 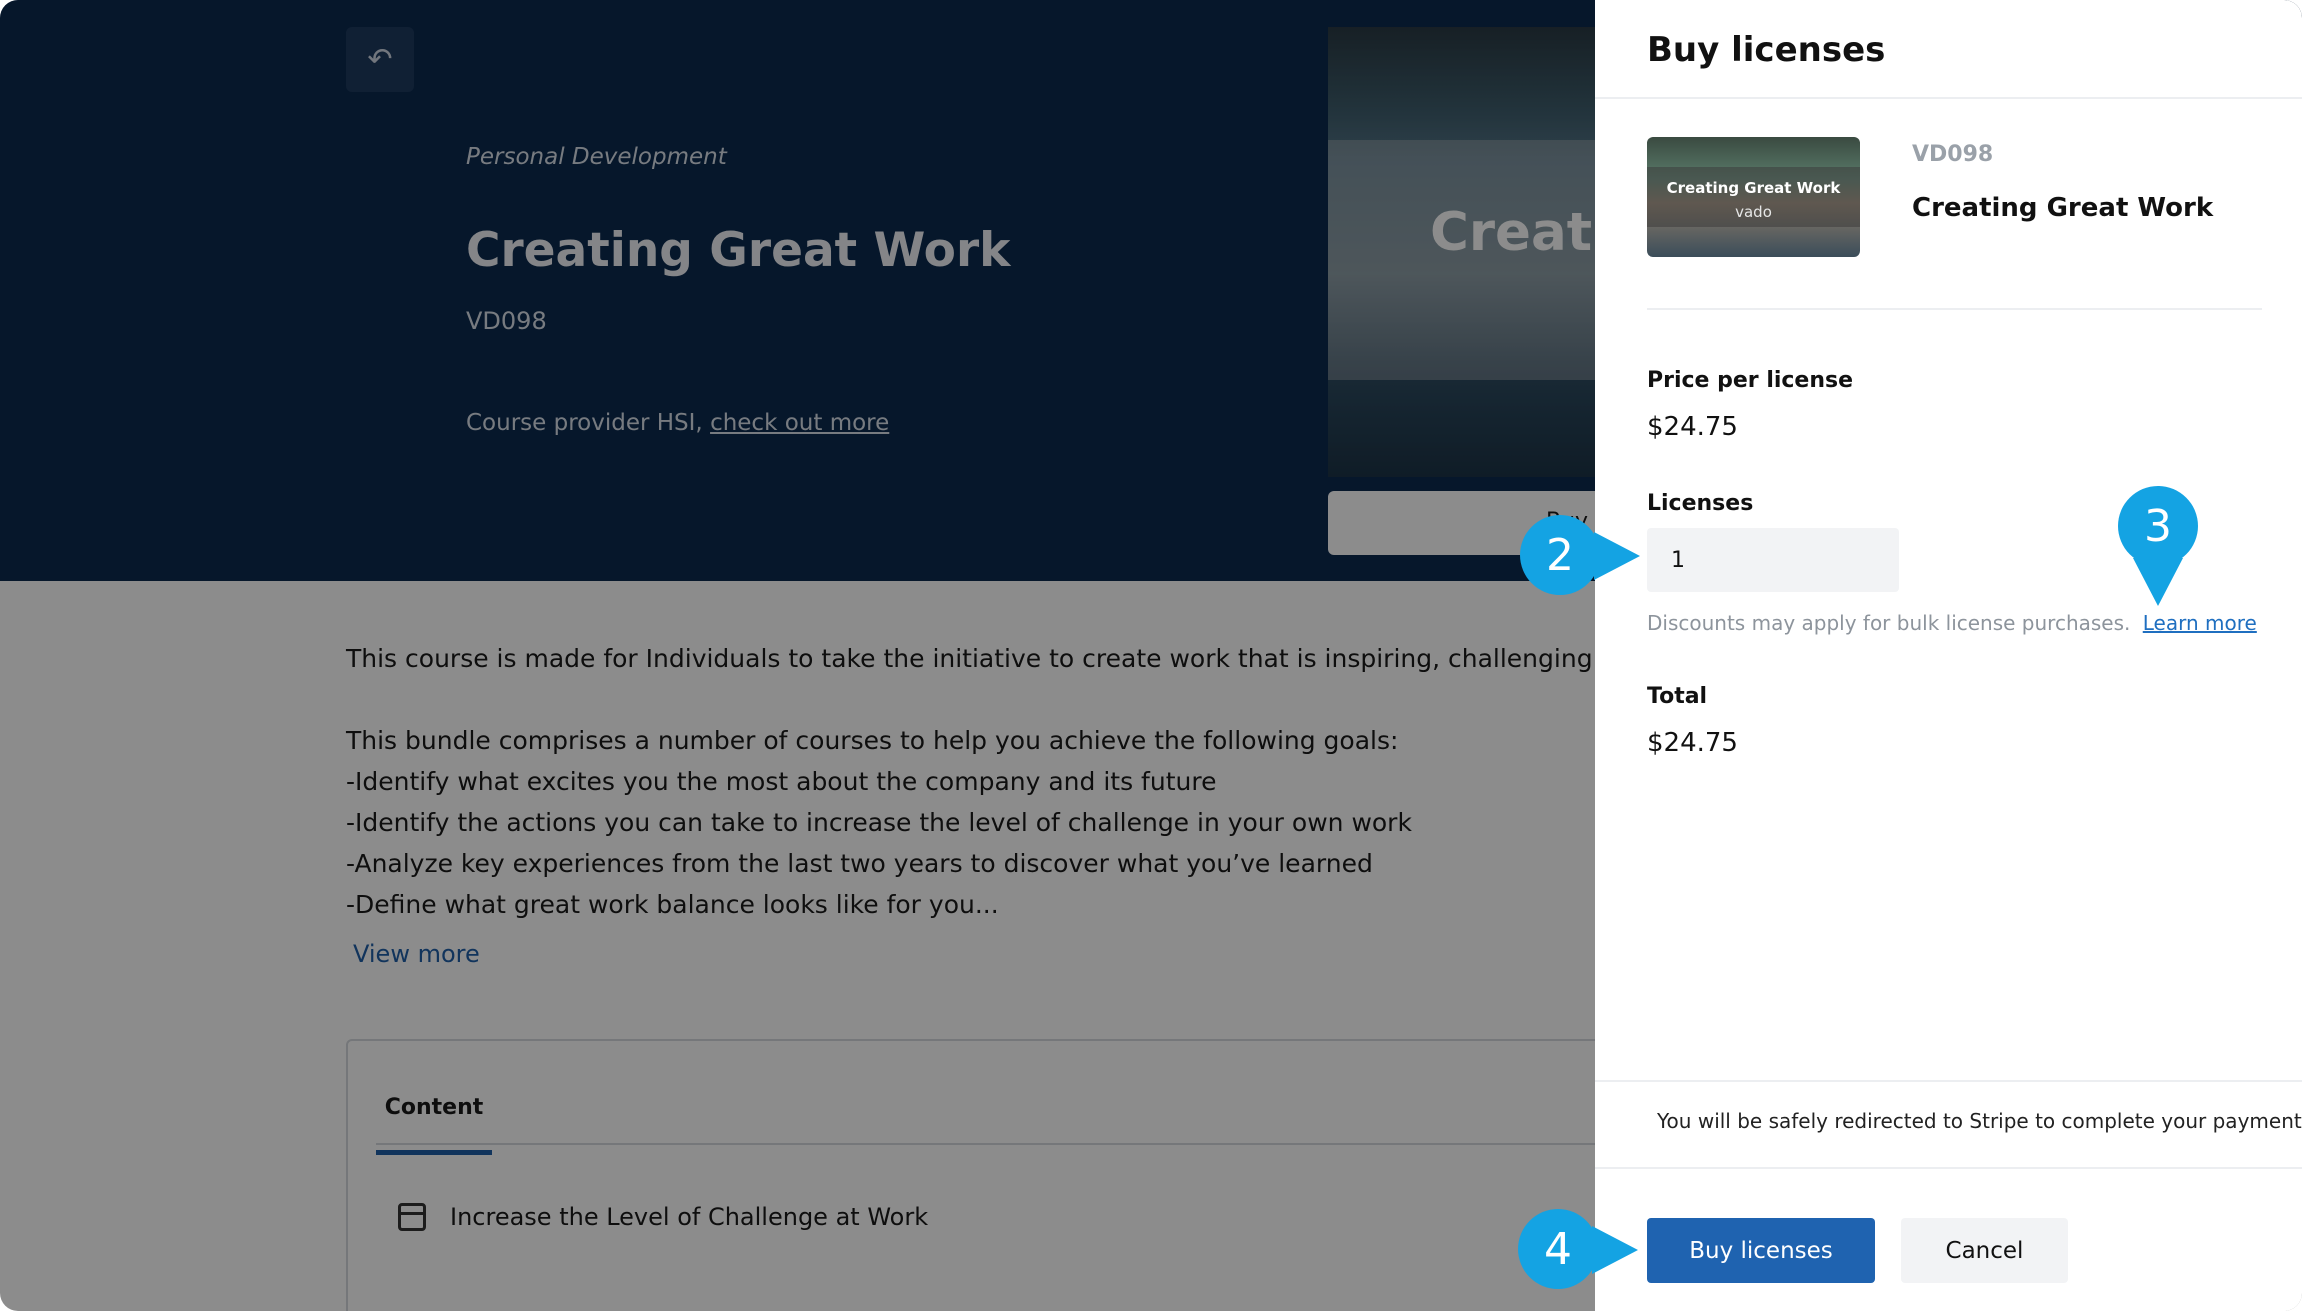 What do you see at coordinates (1700, 503) in the screenshot?
I see `licenses-label: Licenses` at bounding box center [1700, 503].